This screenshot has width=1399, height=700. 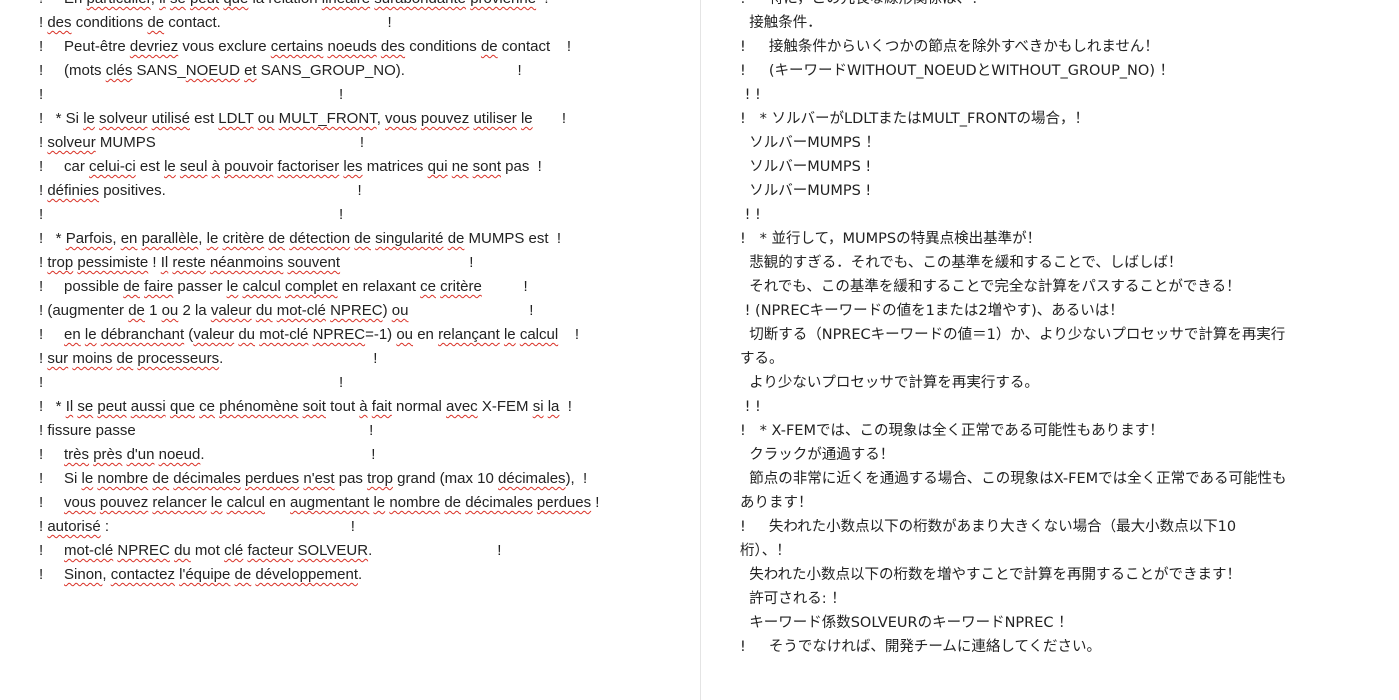 I want to click on spellcheck-flagged-word: Sinon, so click(x=83, y=574).